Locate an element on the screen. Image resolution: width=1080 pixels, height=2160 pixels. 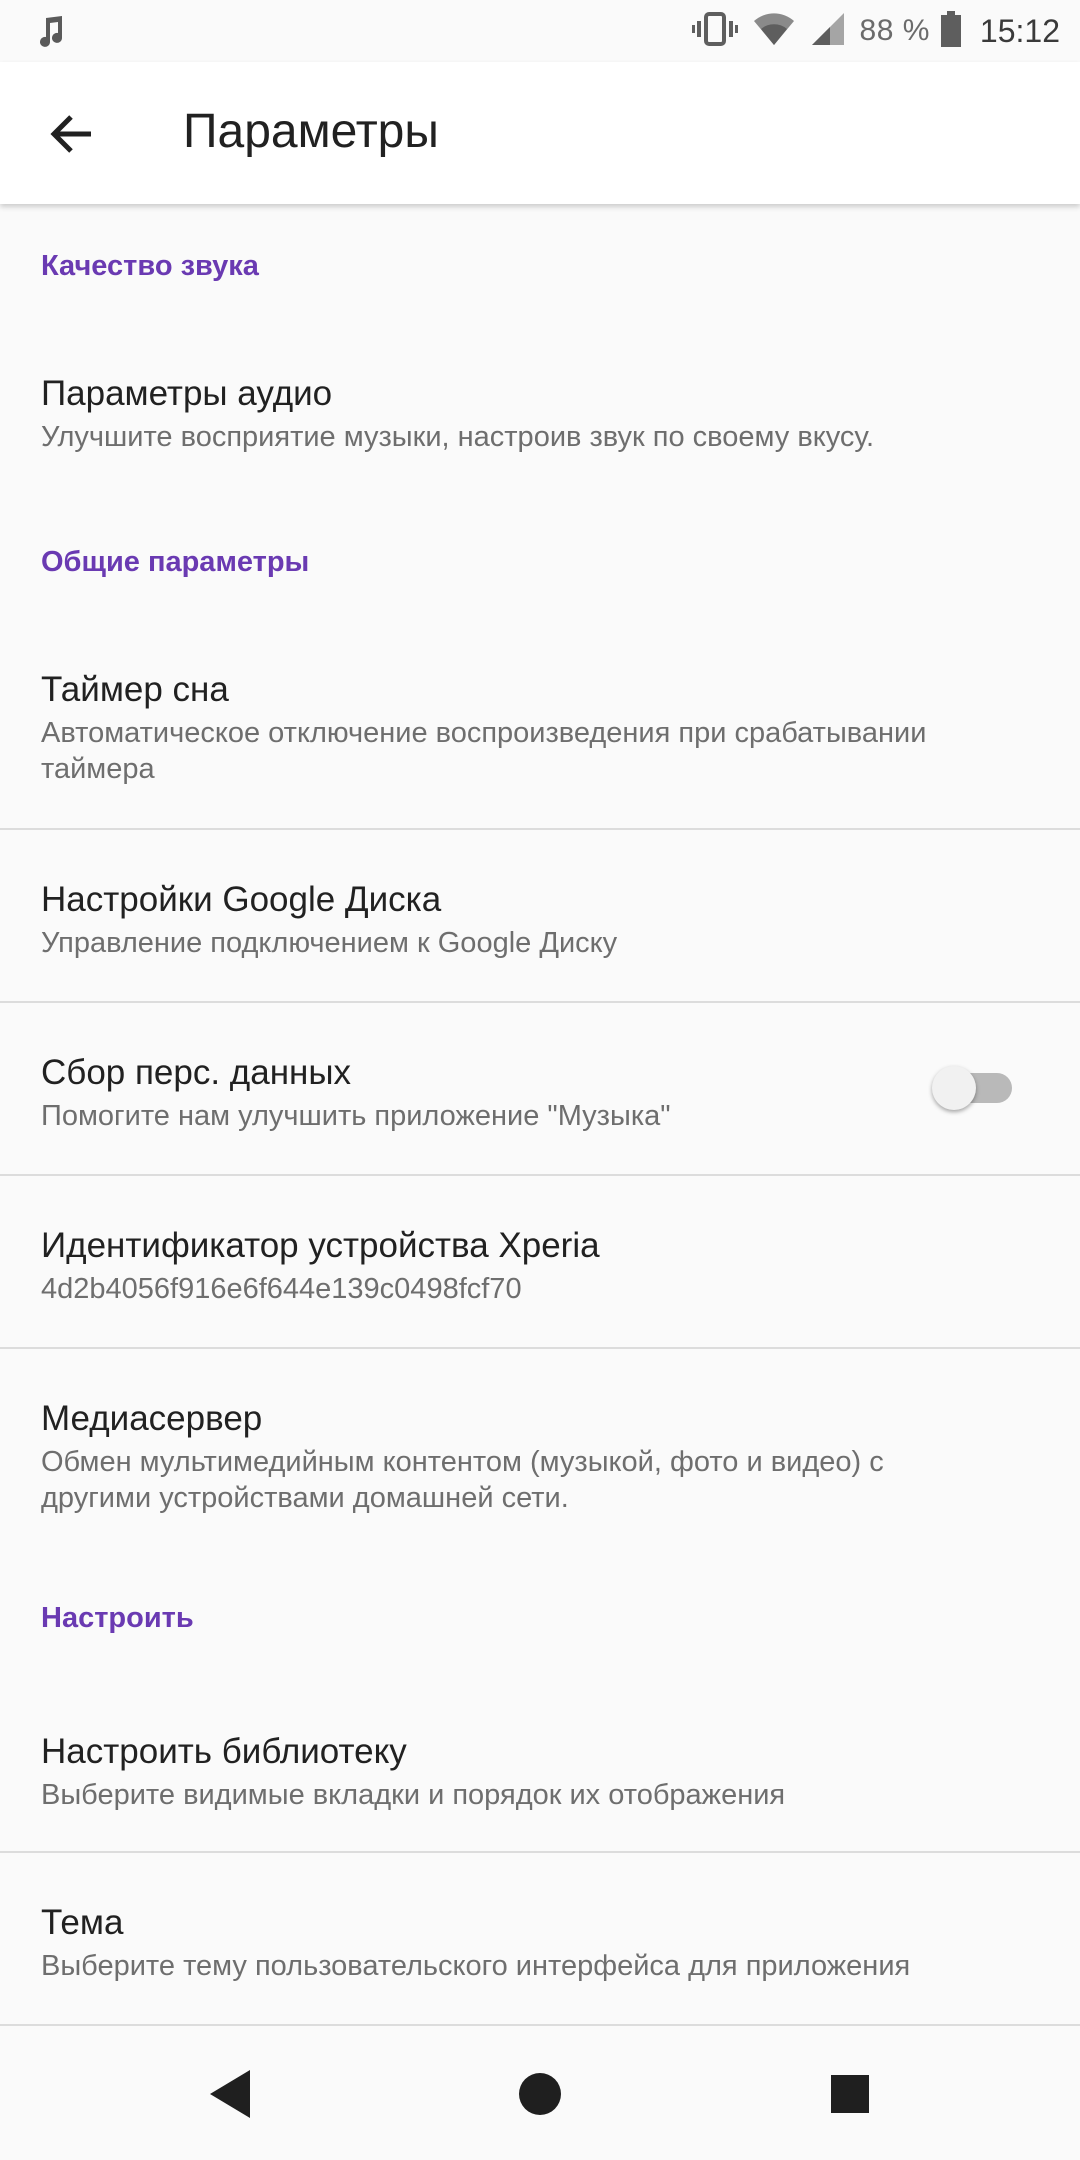
setting-title: Сбор перс. данных is located at coordinates (196, 1072).